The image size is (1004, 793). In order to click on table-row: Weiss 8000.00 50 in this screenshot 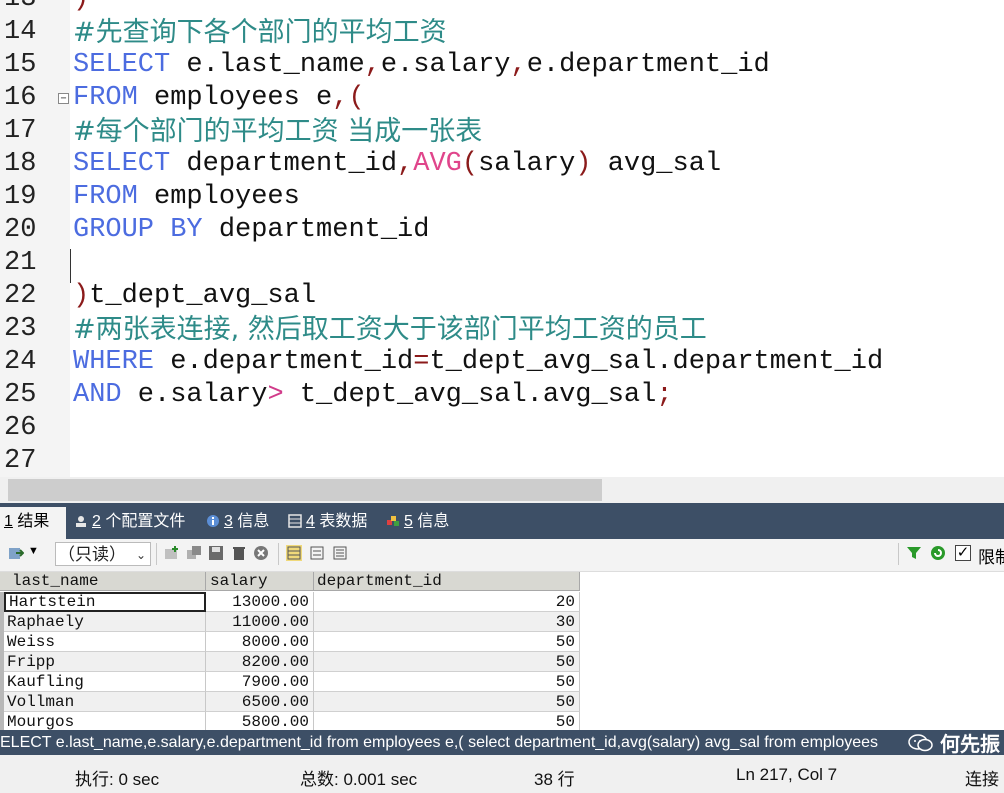, I will do `click(290, 642)`.